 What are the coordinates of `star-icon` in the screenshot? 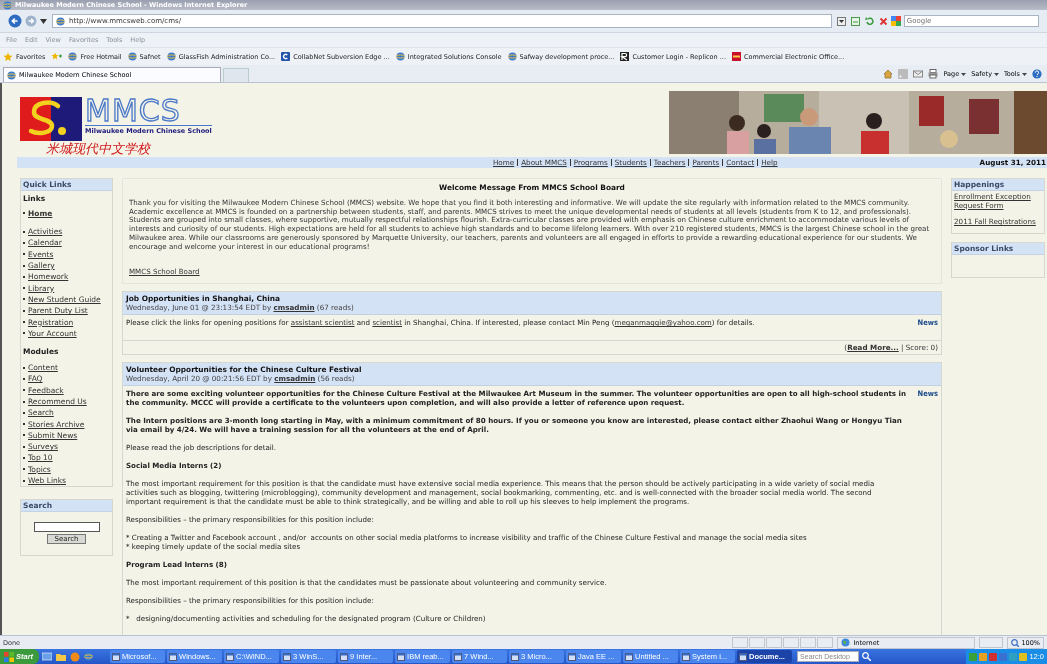 It's located at (8, 56).